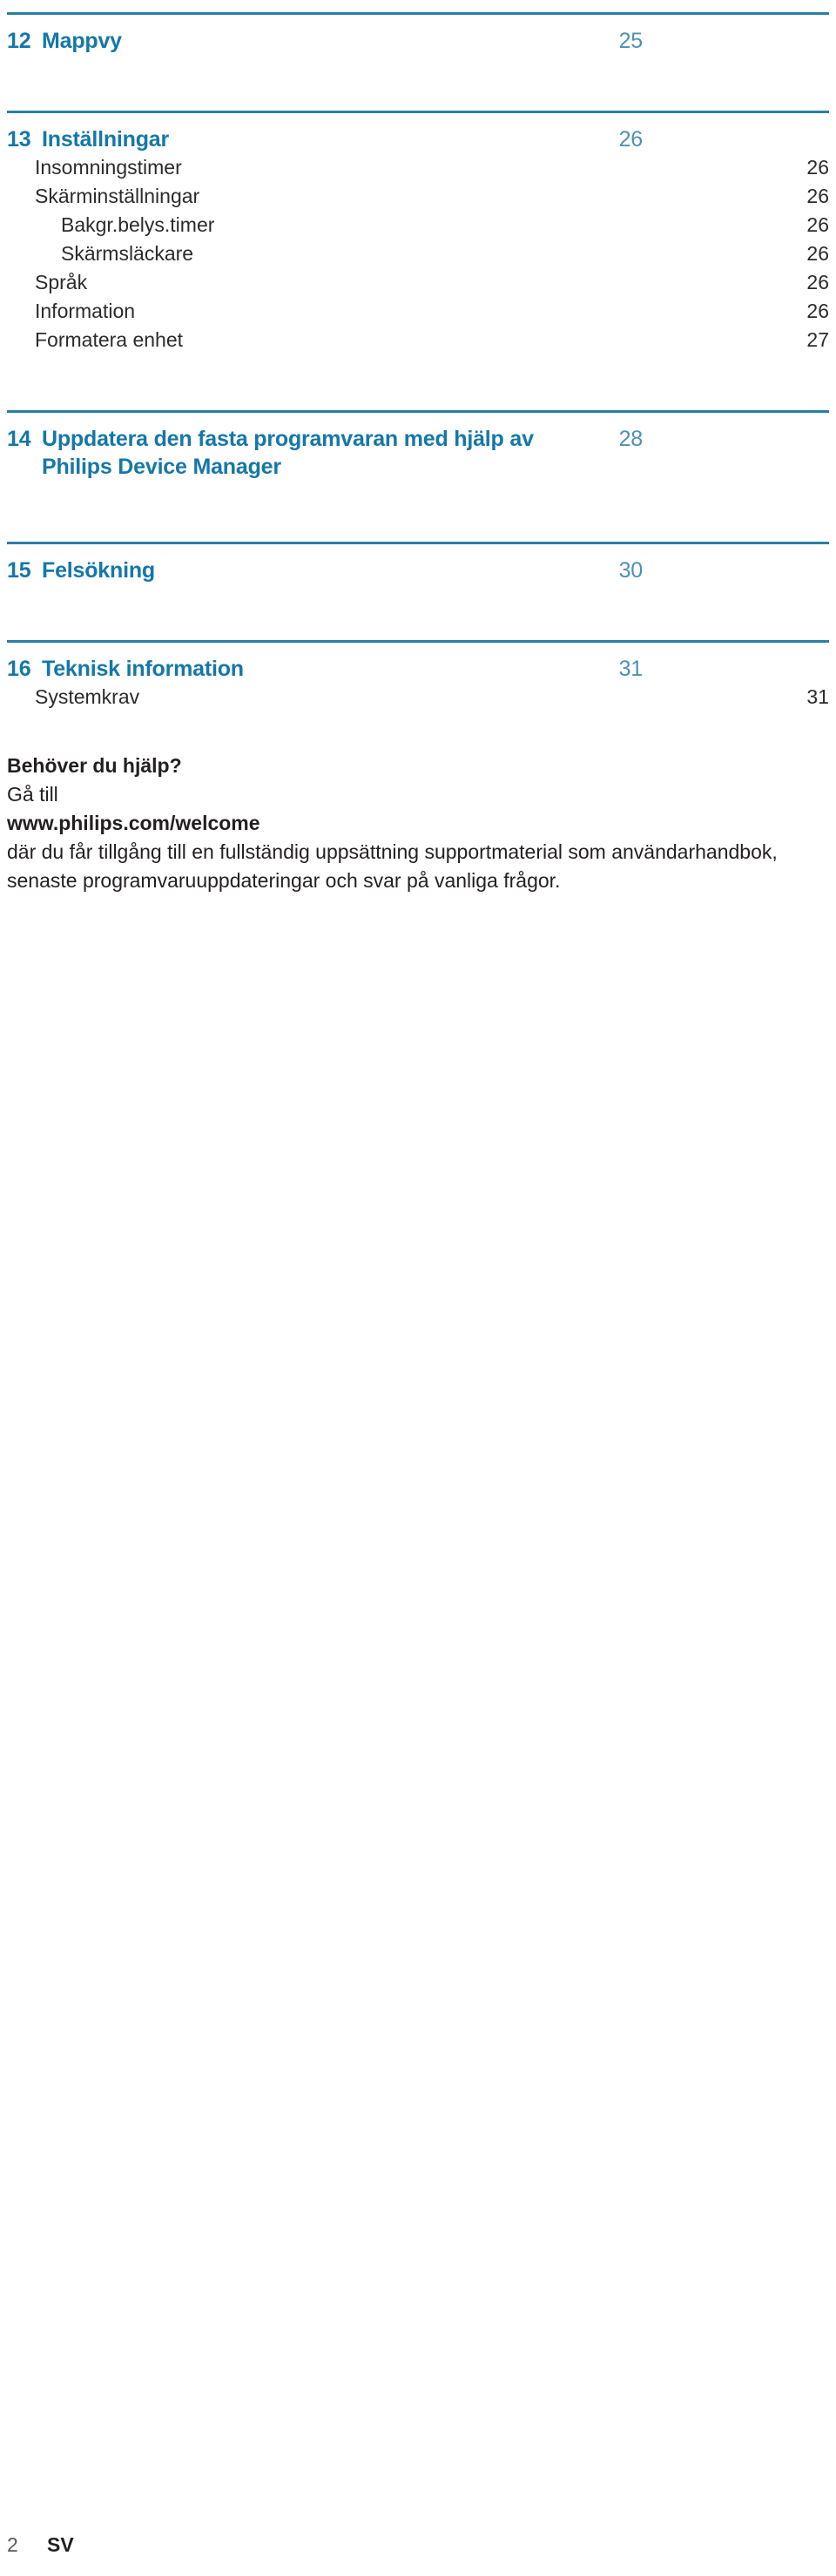 The width and height of the screenshot is (836, 2576). Describe the element at coordinates (418, 570) in the screenshot. I see `toc-chapter-15: 15 Felsökning 30` at that location.